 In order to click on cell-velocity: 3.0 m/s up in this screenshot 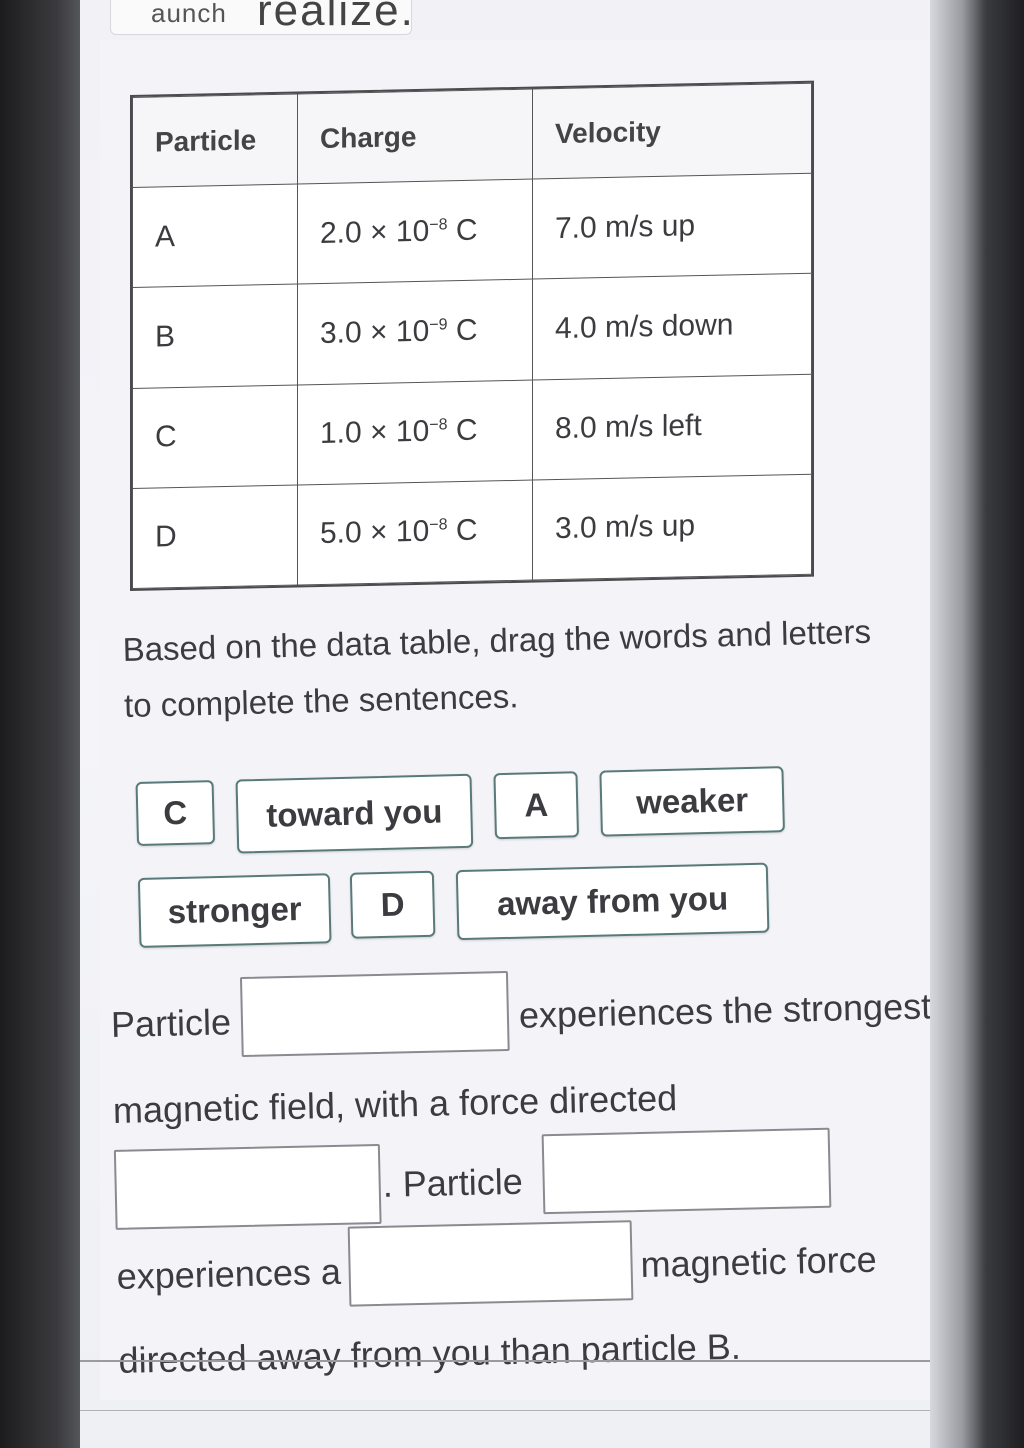, I will do `click(672, 527)`.